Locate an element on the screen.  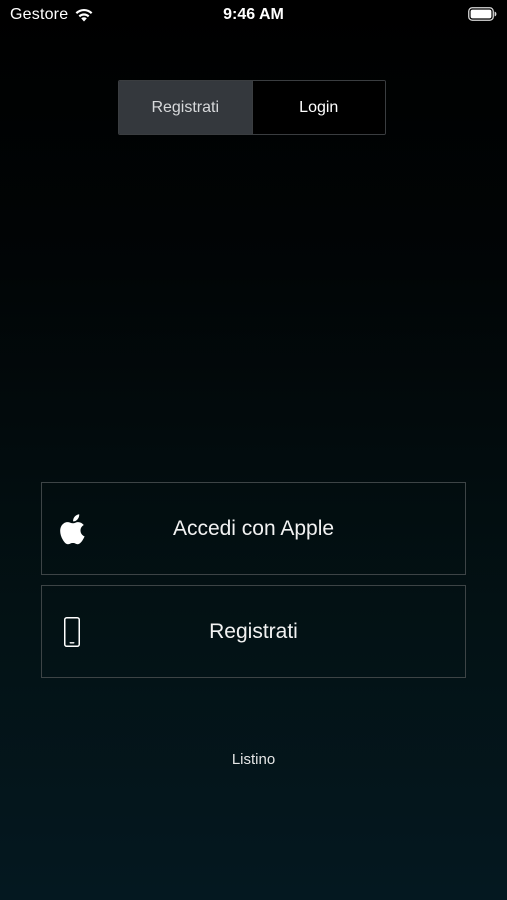
segment-register: Registrati is located at coordinates (185, 107).